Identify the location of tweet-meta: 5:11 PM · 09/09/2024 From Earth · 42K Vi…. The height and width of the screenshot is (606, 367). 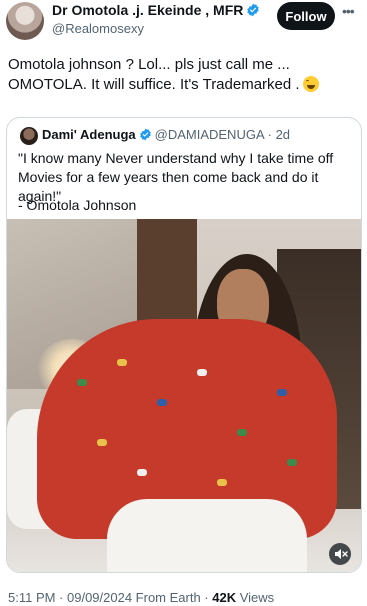
(141, 597).